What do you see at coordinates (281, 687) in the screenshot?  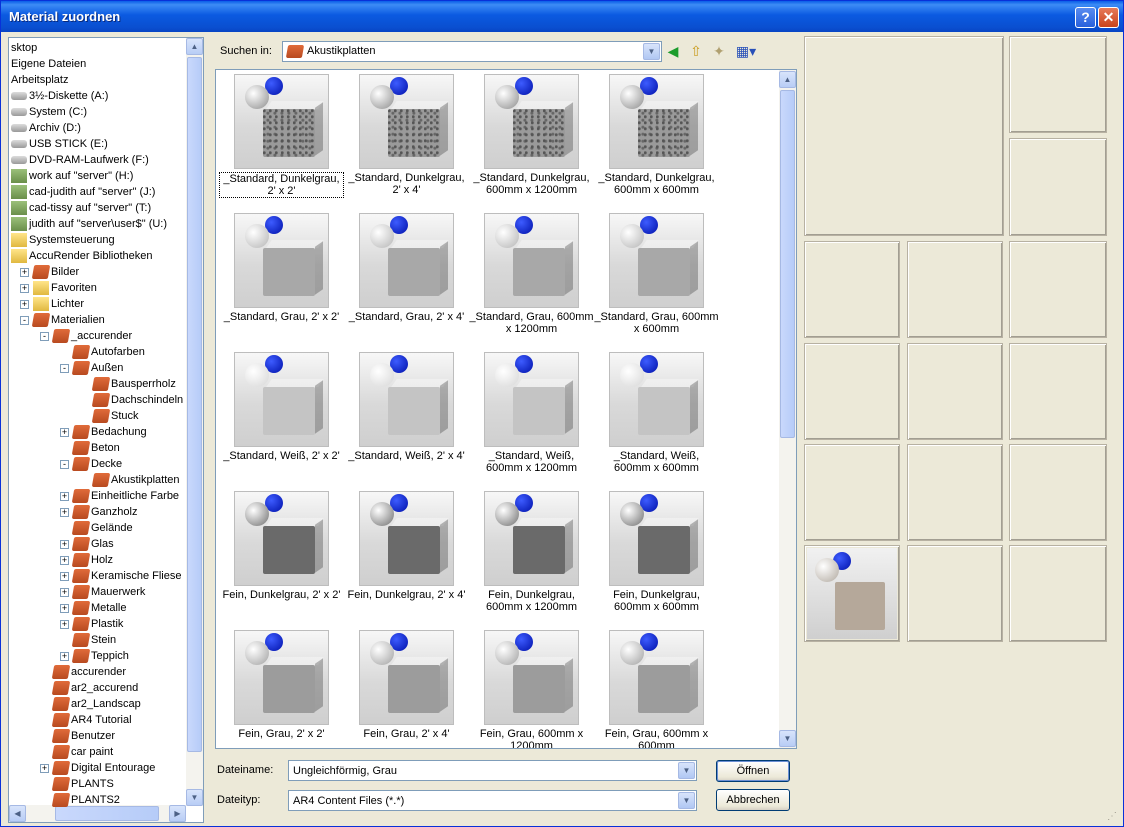 I see `material-thumbnail: Fein, Grau, 2' x 2'` at bounding box center [281, 687].